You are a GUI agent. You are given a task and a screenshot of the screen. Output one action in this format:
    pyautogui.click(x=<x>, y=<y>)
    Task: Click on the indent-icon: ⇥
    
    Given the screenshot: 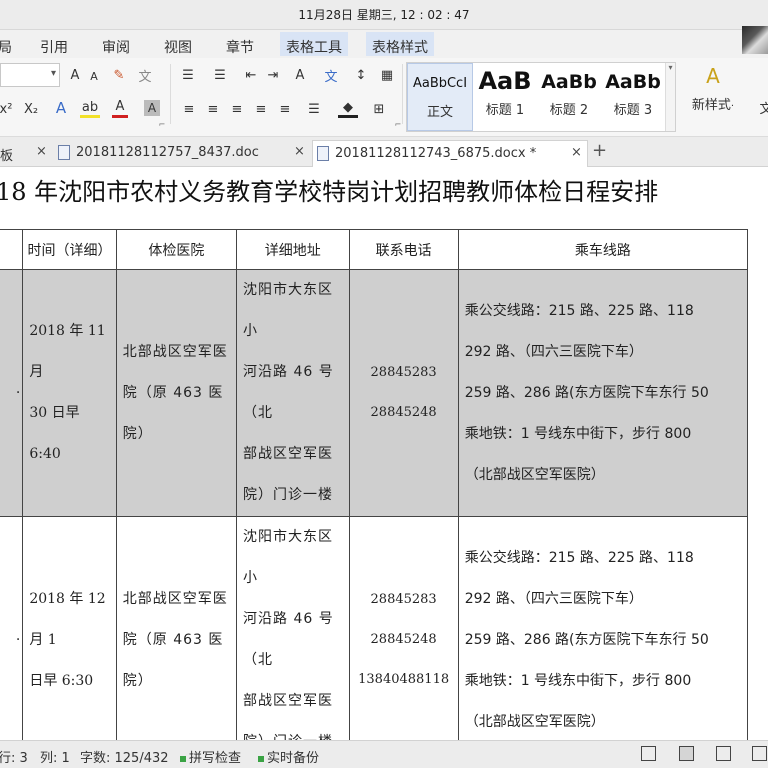 What is the action you would take?
    pyautogui.click(x=273, y=75)
    